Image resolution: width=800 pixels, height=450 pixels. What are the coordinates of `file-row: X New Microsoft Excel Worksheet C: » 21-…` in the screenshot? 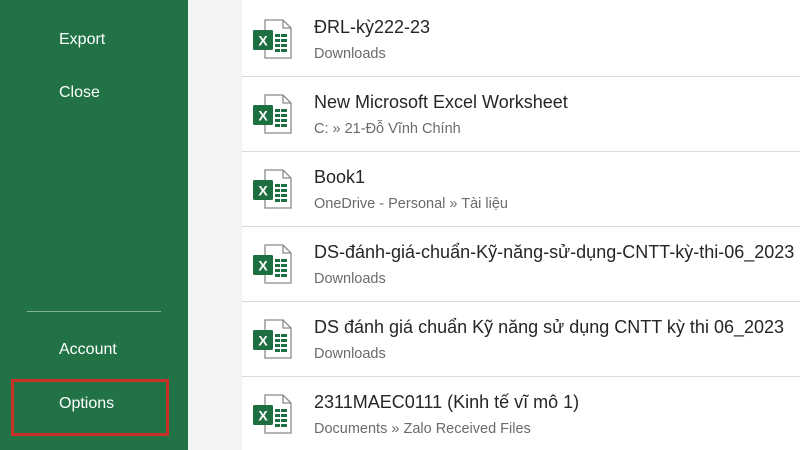 It's located at (521, 114).